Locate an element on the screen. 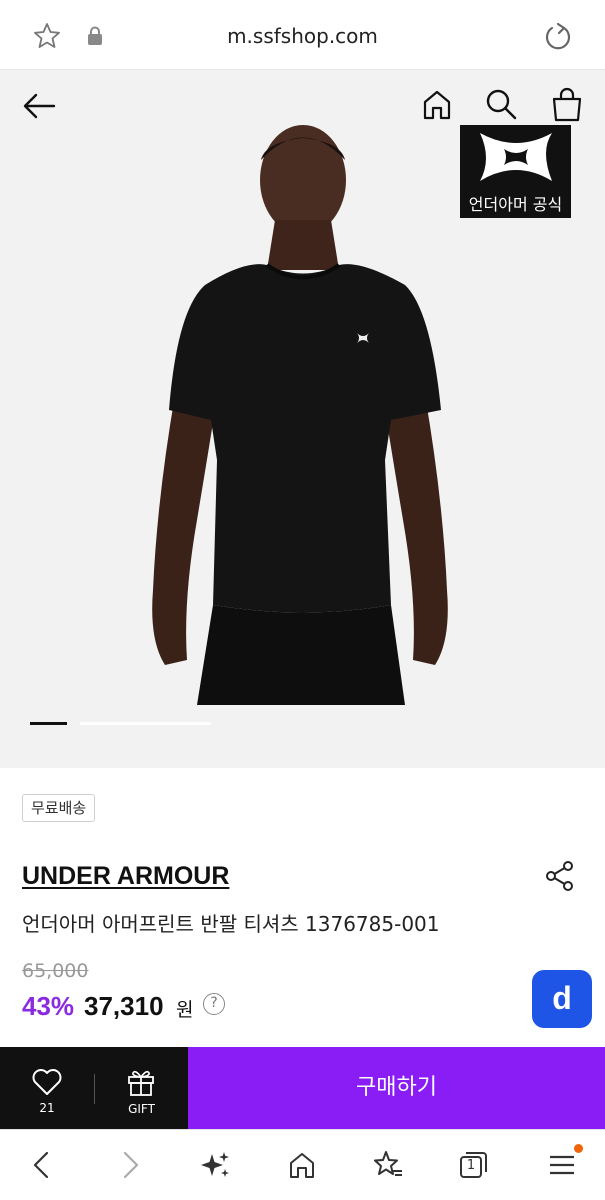  reload-icon is located at coordinates (558, 37).